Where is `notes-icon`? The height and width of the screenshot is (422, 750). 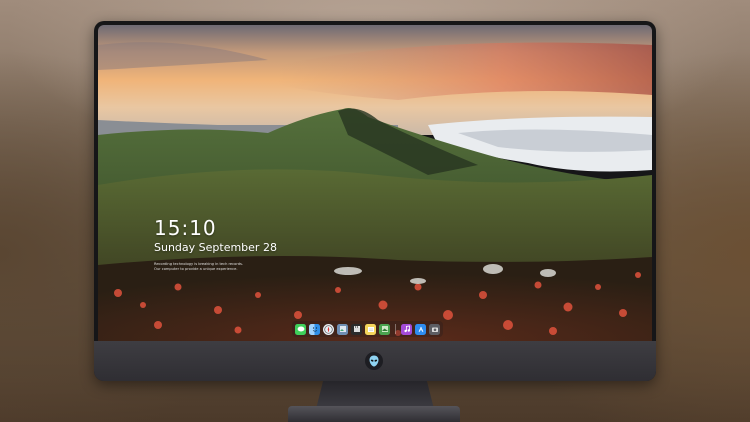
notes-icon is located at coordinates (370, 329).